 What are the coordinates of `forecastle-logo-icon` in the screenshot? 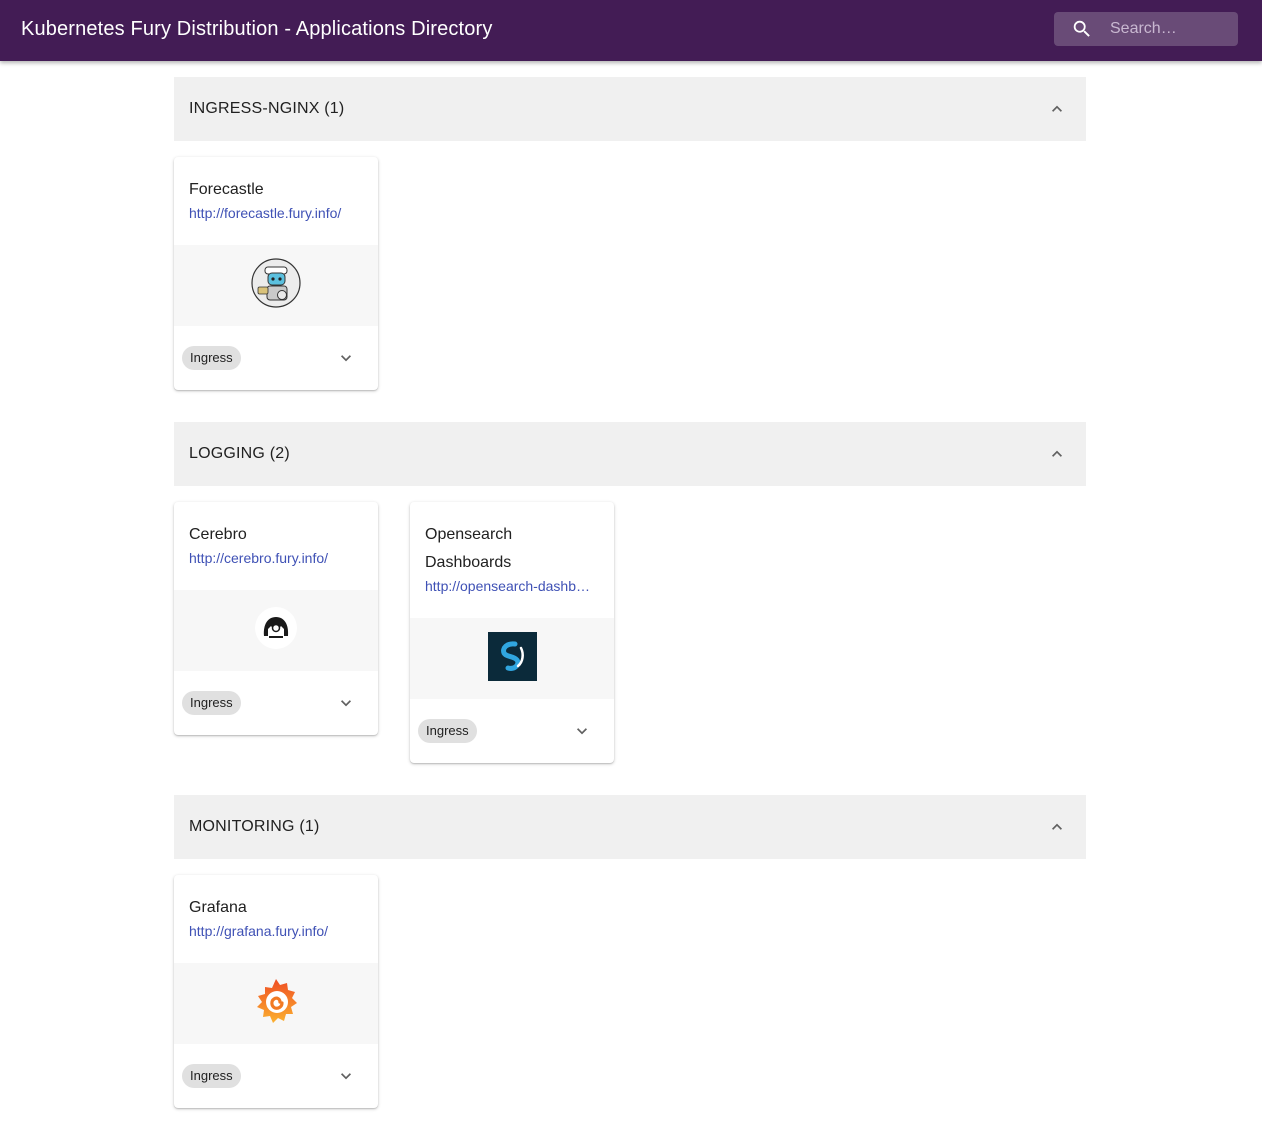 It's located at (276, 285).